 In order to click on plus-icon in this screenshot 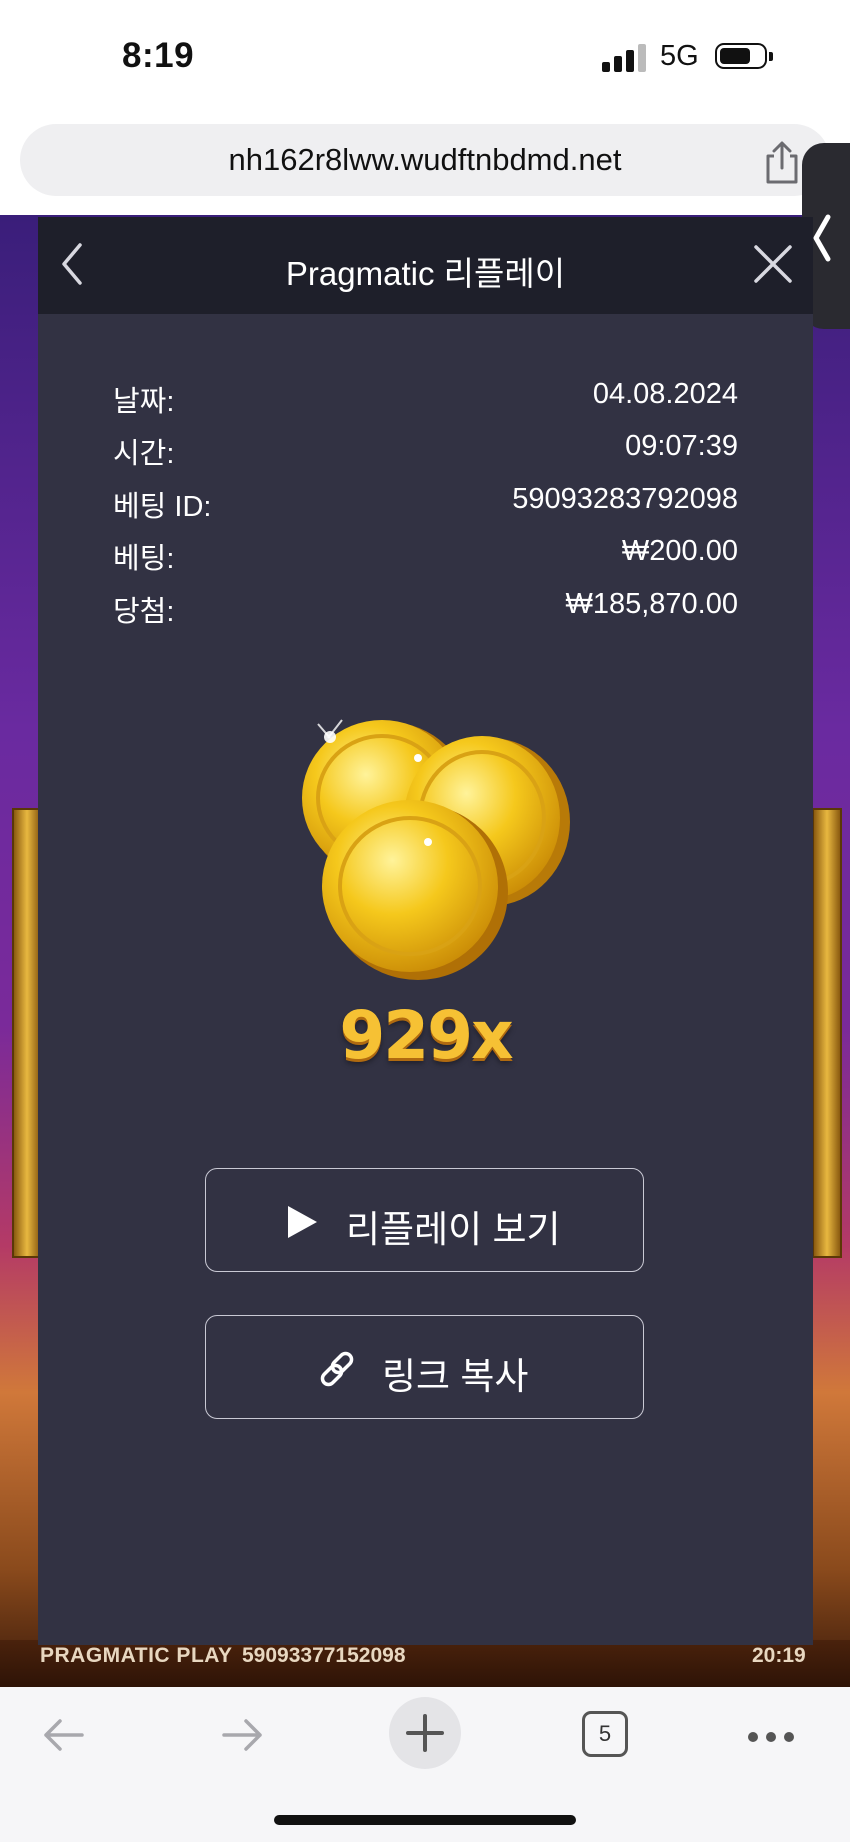, I will do `click(425, 1733)`.